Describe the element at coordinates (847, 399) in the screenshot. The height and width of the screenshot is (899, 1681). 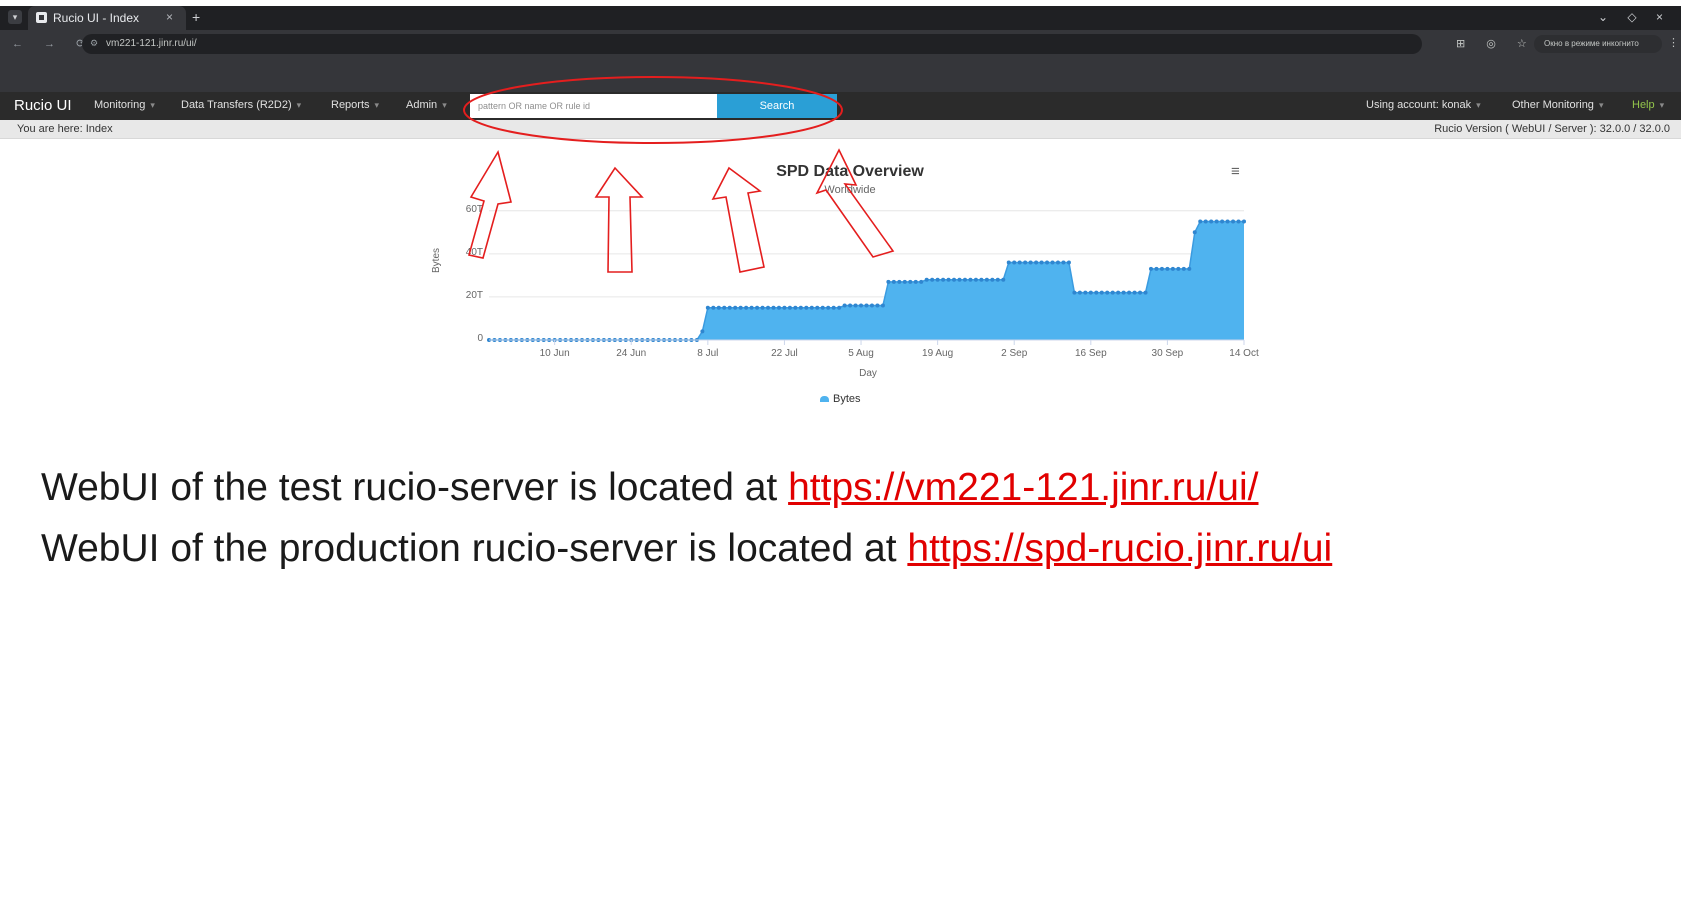
I see `legend-label: Bytes` at that location.